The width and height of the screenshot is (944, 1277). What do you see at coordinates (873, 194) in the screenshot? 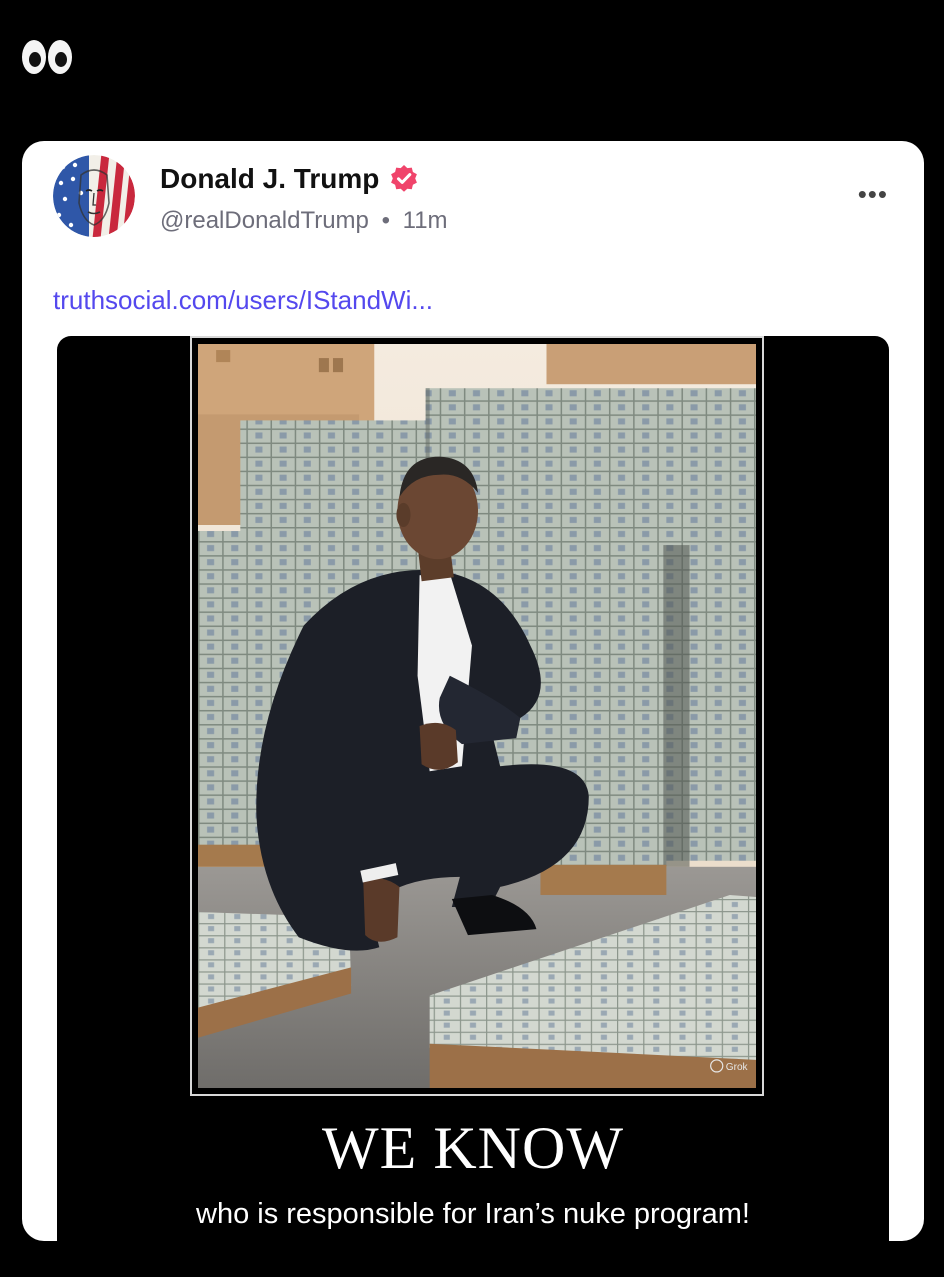
I see `more-options-button: •••` at bounding box center [873, 194].